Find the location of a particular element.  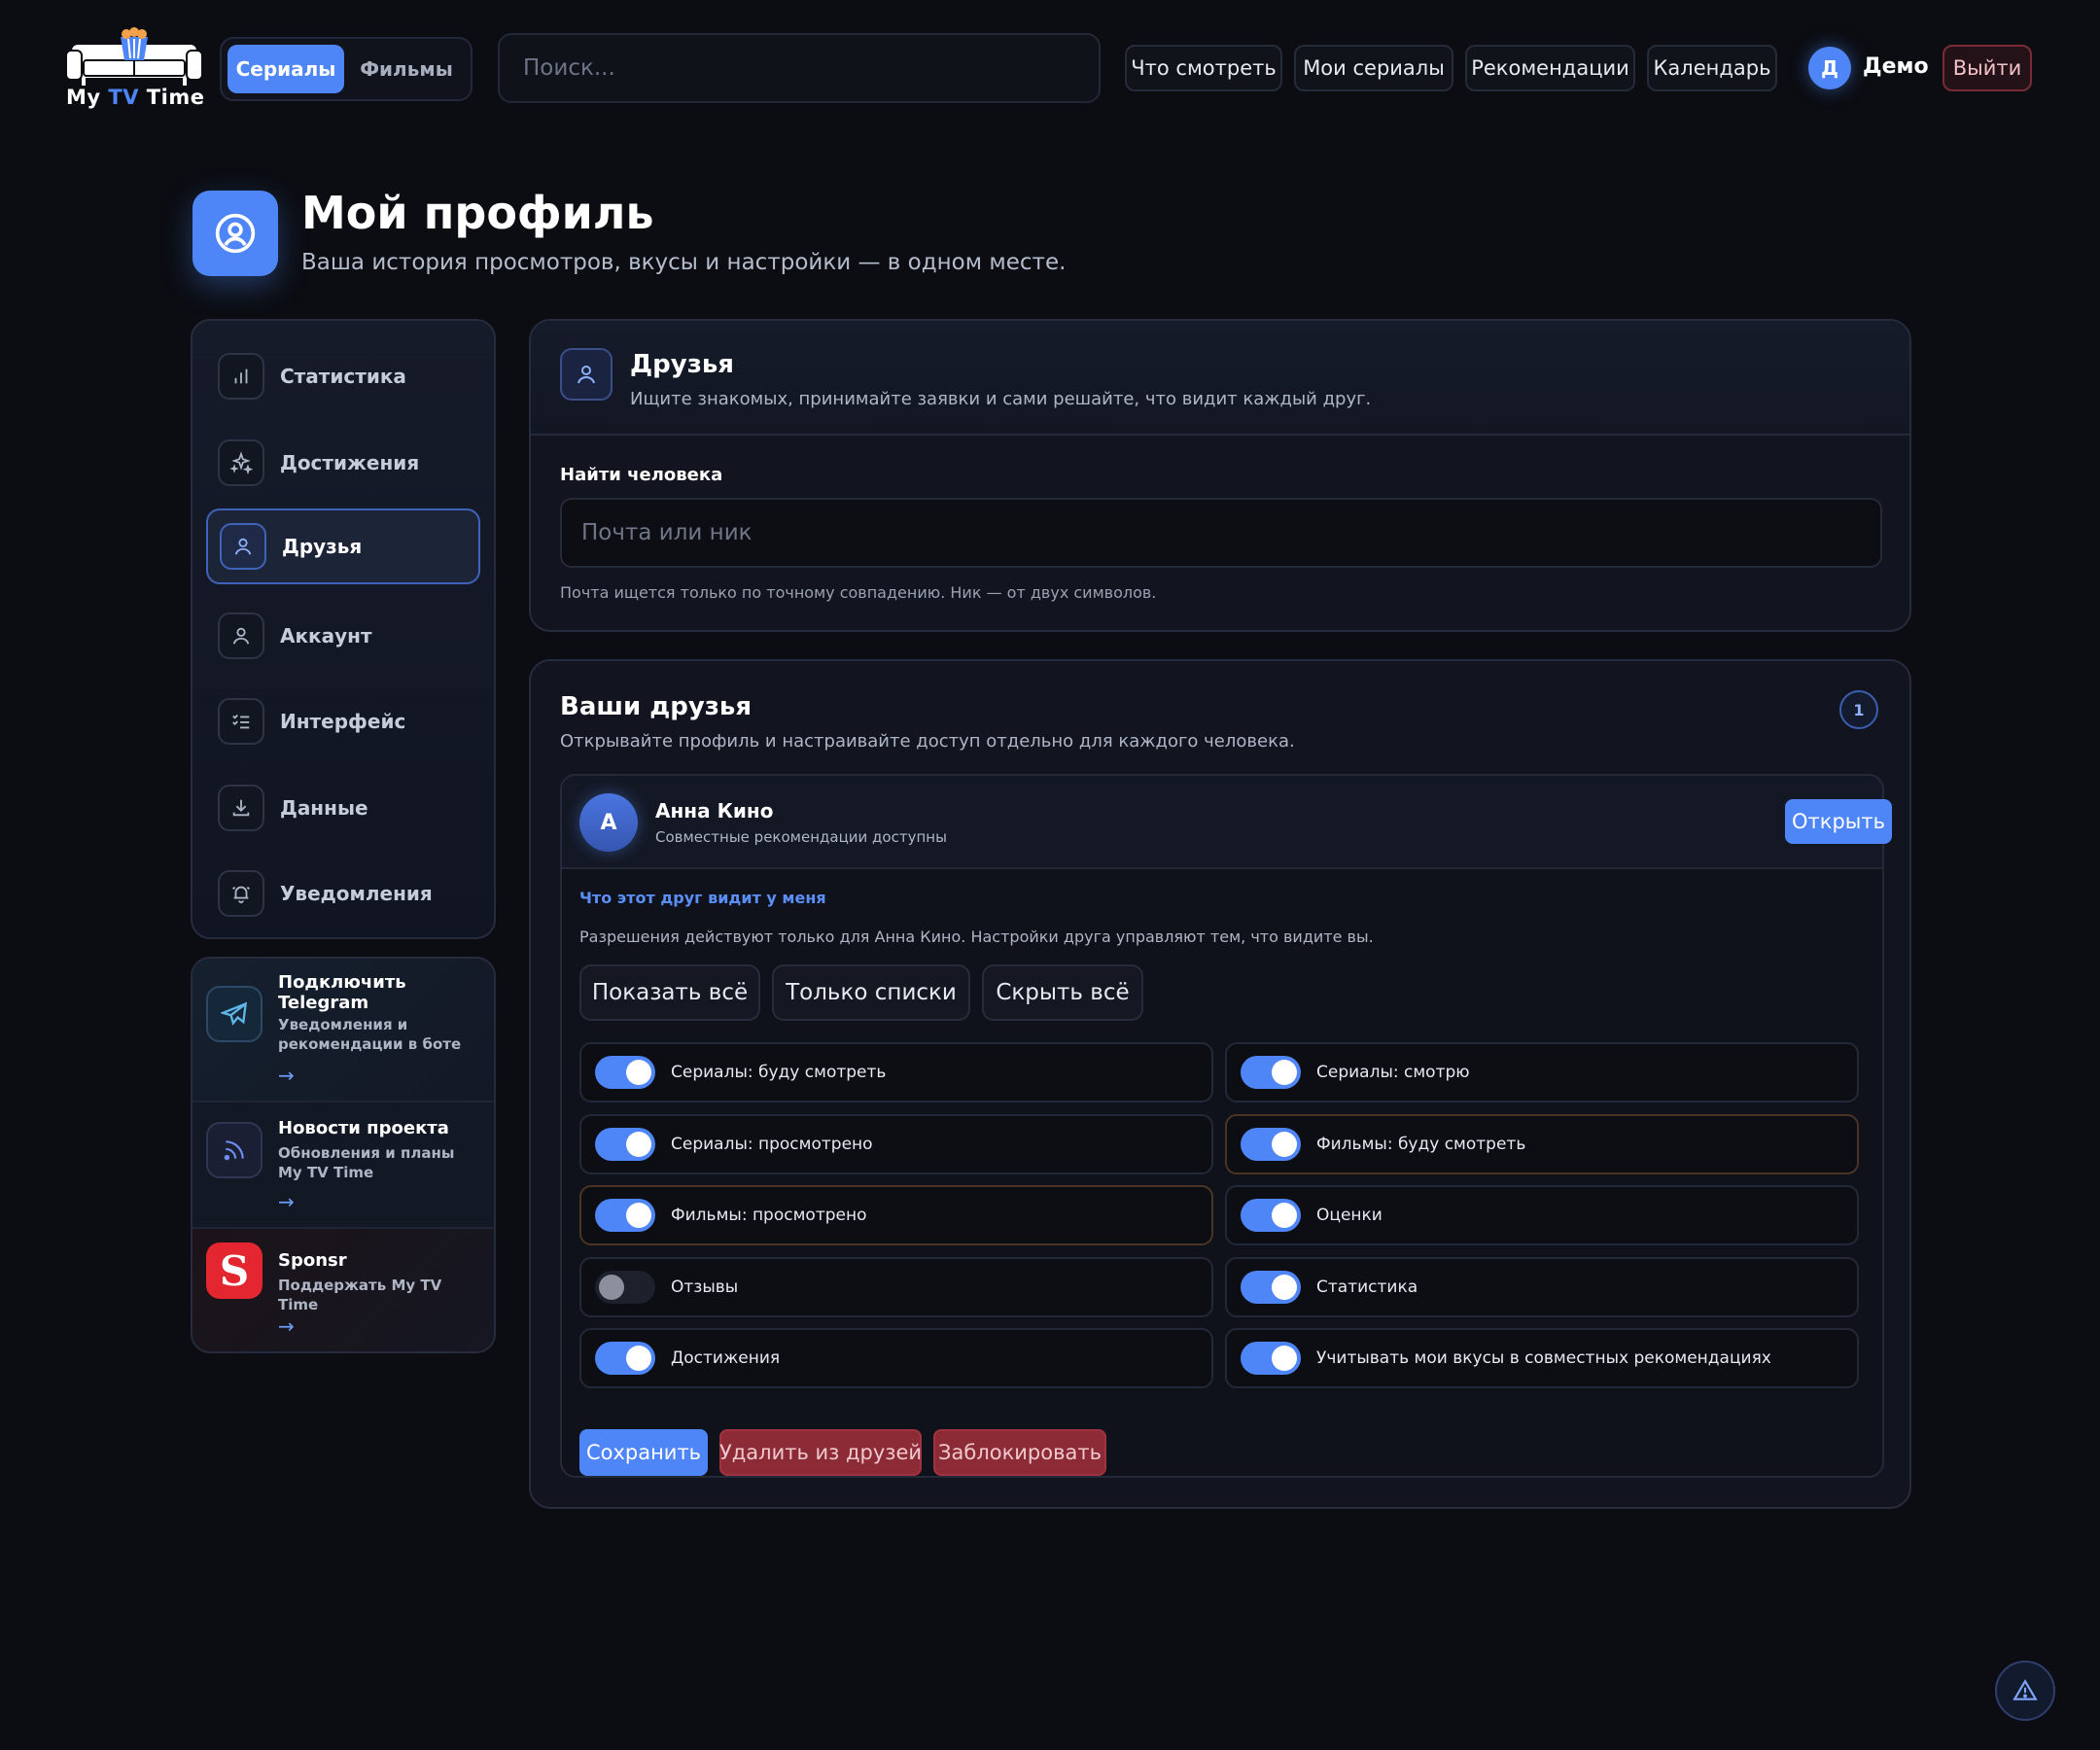

toggle-row: Сериалы: смотрю is located at coordinates (1542, 1072).